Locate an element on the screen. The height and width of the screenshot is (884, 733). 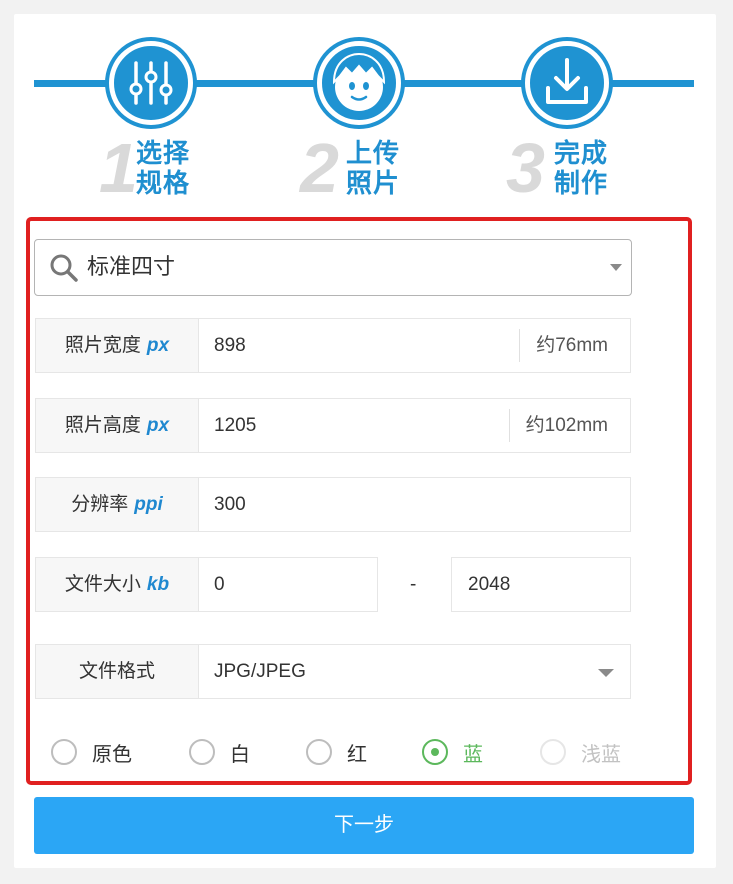
resolution-label: 分辨率 ppi is located at coordinates (117, 504).